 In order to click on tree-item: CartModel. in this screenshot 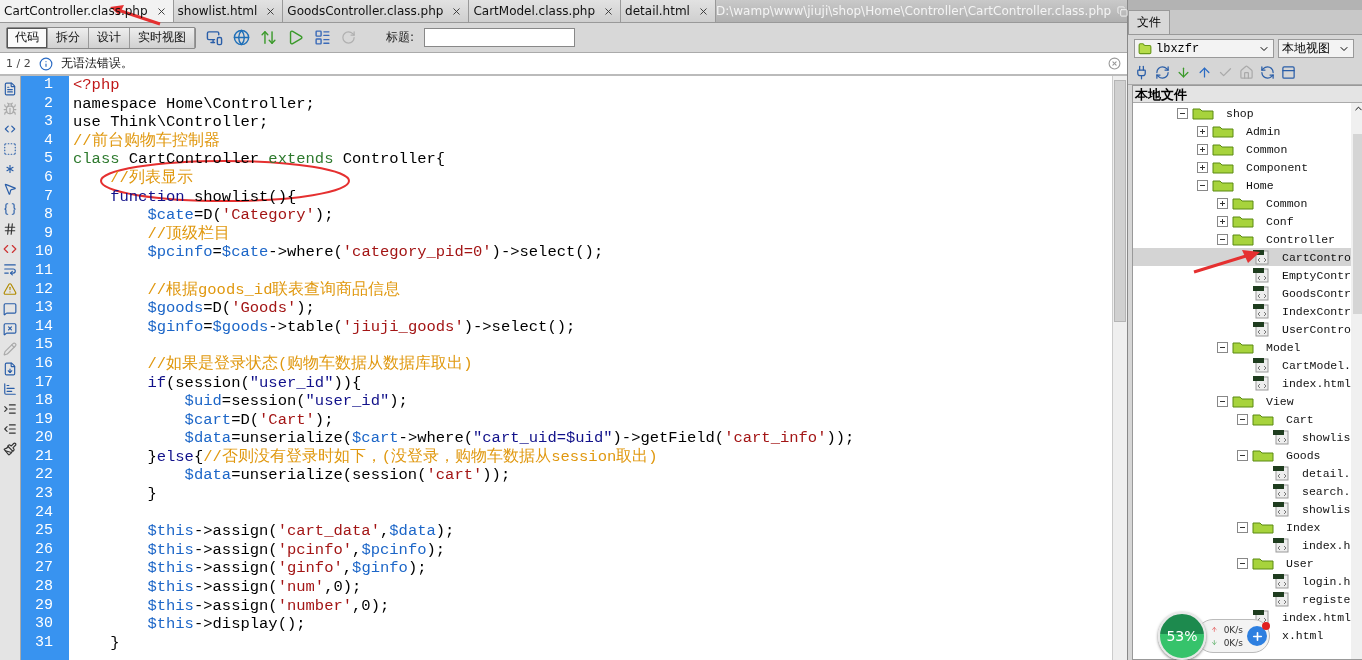, I will do `click(1316, 365)`.